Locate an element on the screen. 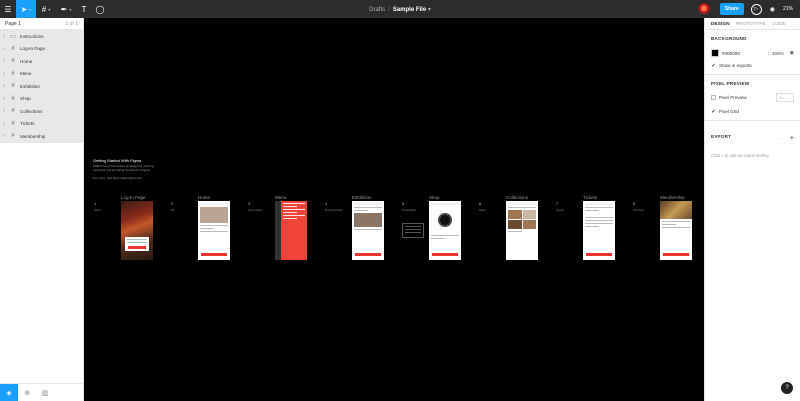 This screenshot has width=800, height=401. frame-label-collections: Collections is located at coordinates (517, 197).